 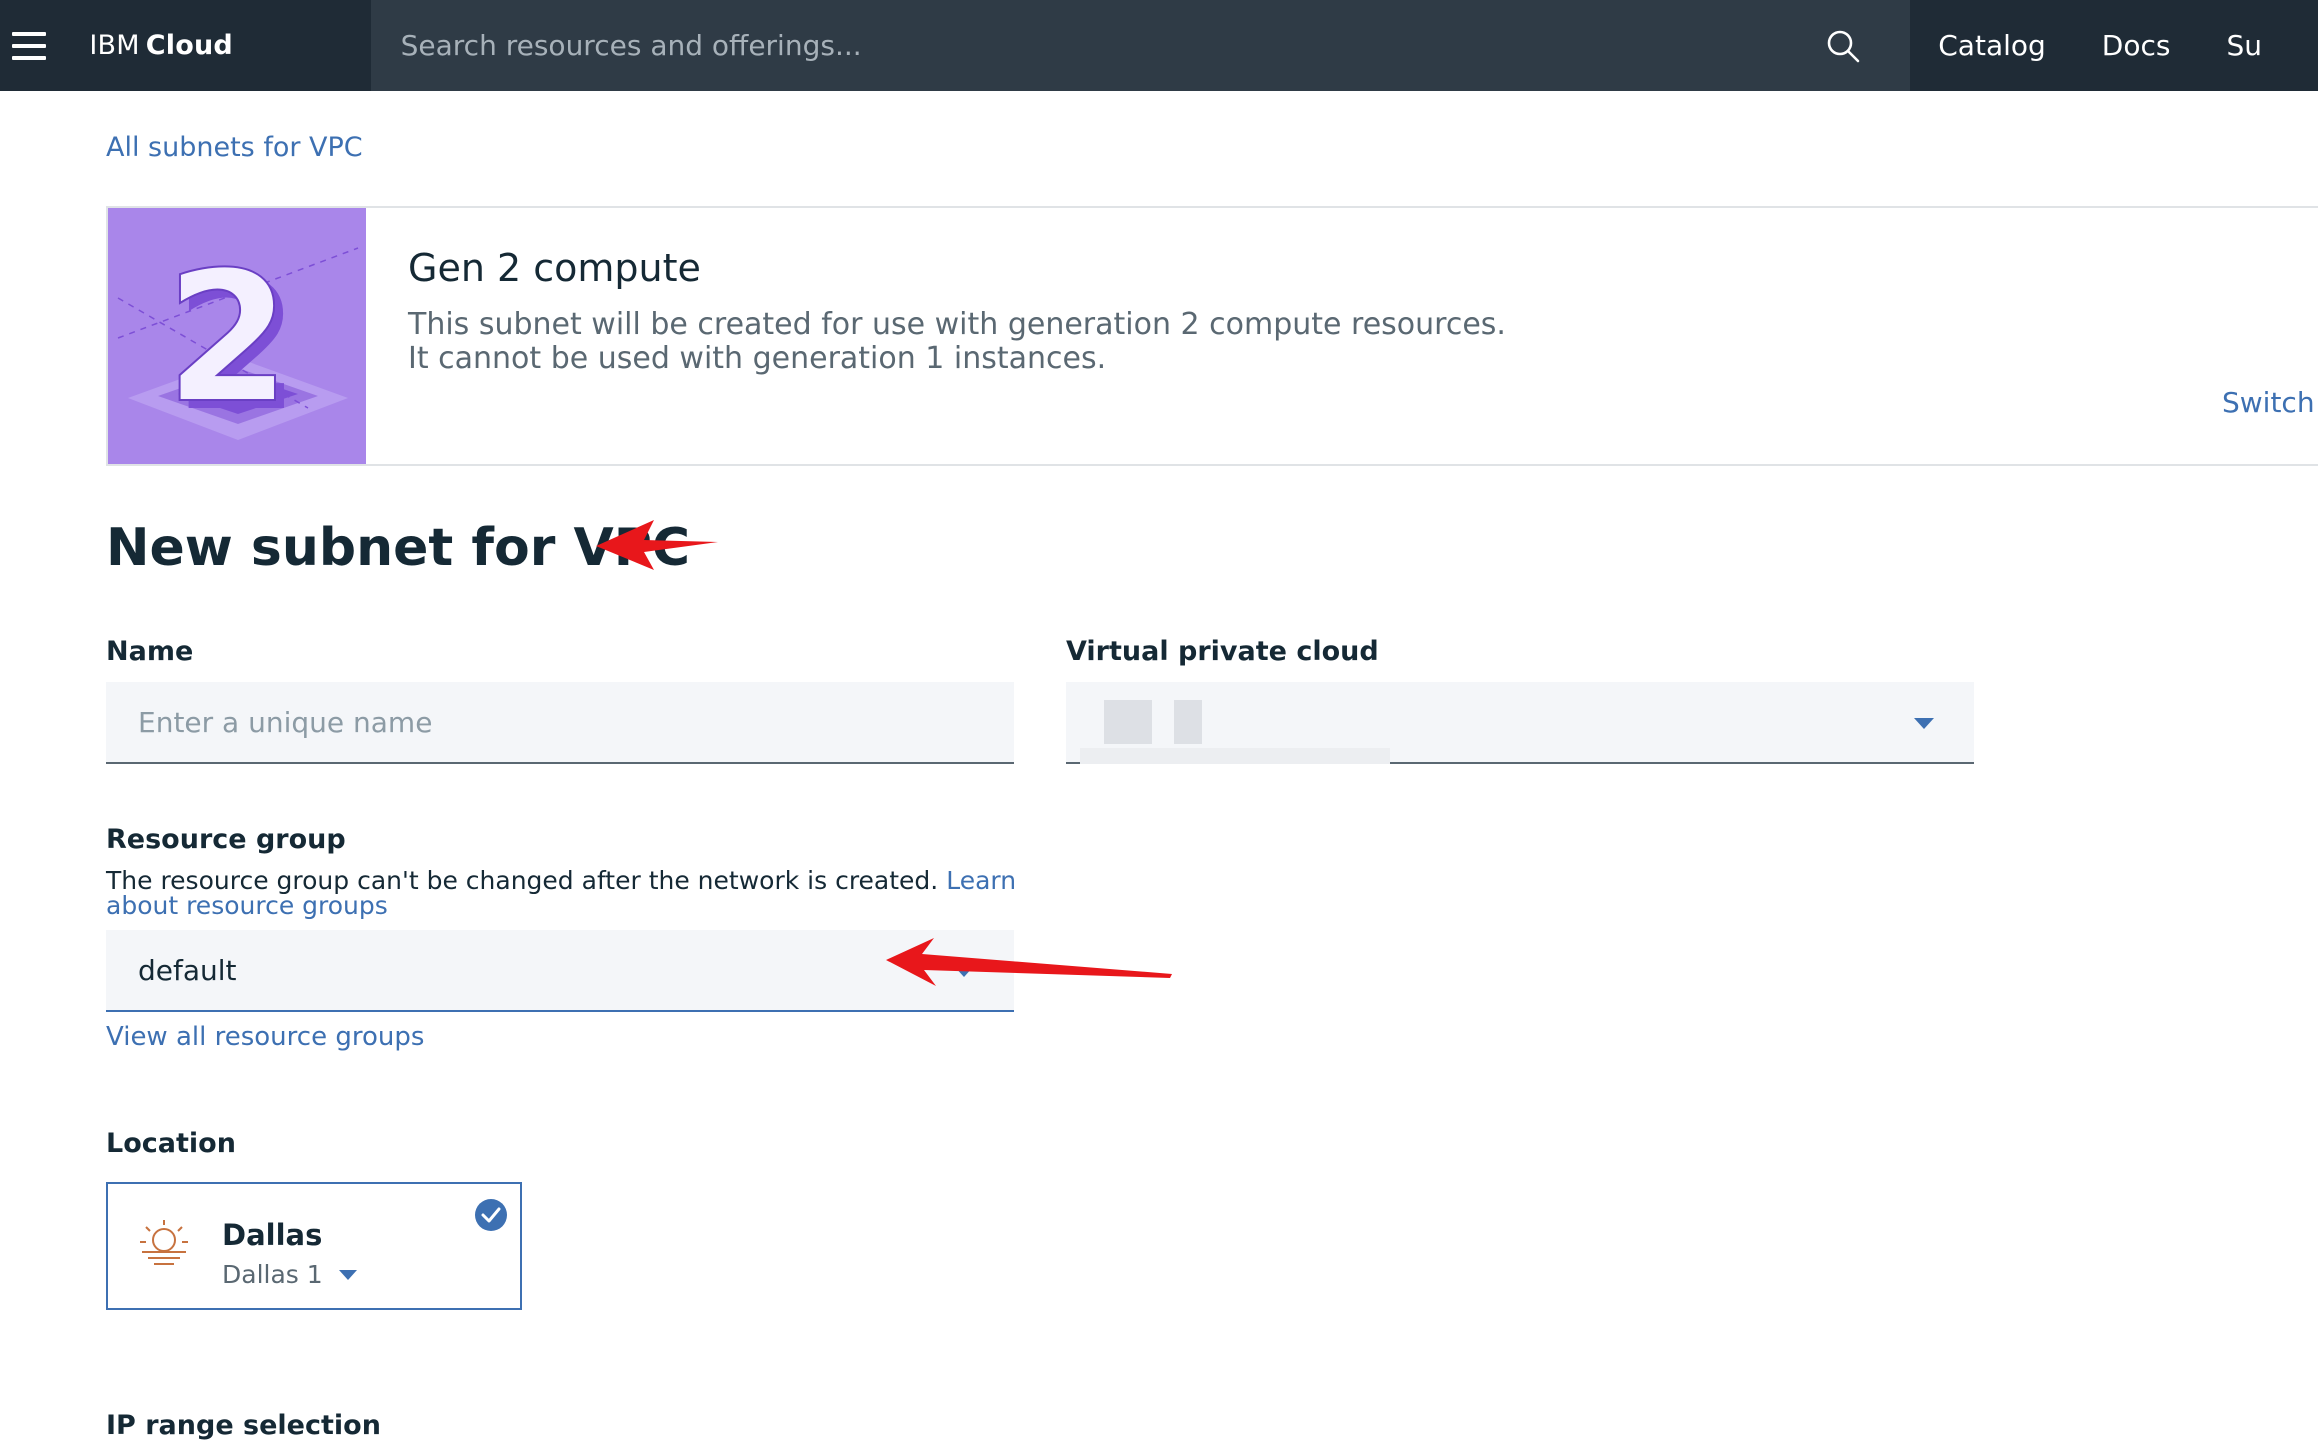 I want to click on search-input, so click(x=1112, y=45).